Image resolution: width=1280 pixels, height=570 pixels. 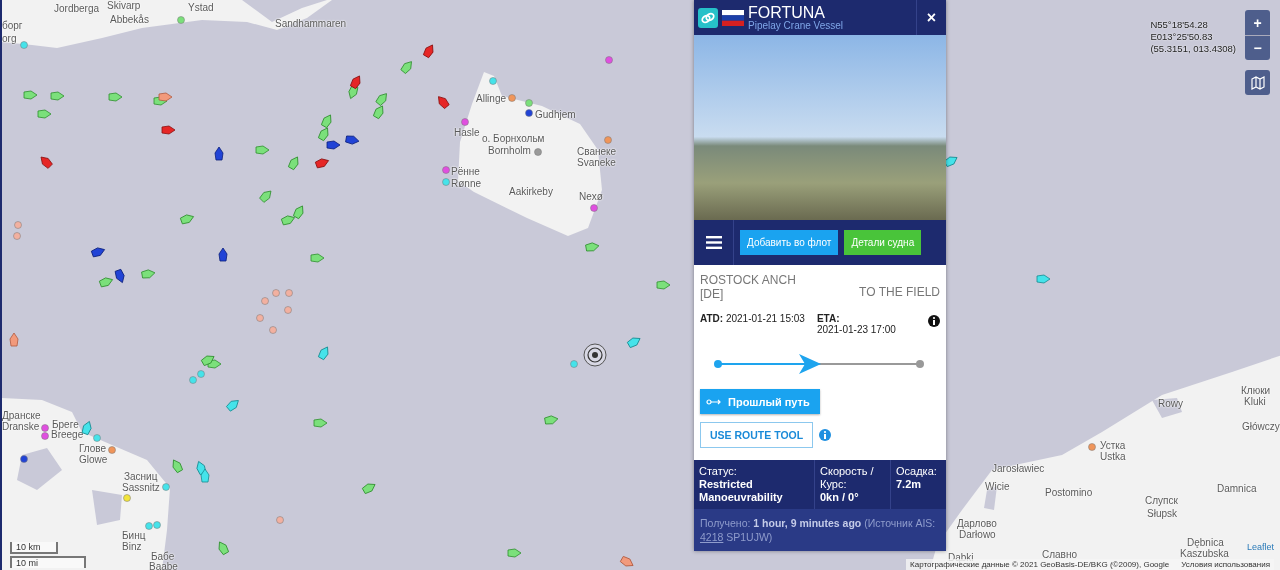 I want to click on route-tool-button: USE ROUTE TOOL, so click(x=757, y=435).